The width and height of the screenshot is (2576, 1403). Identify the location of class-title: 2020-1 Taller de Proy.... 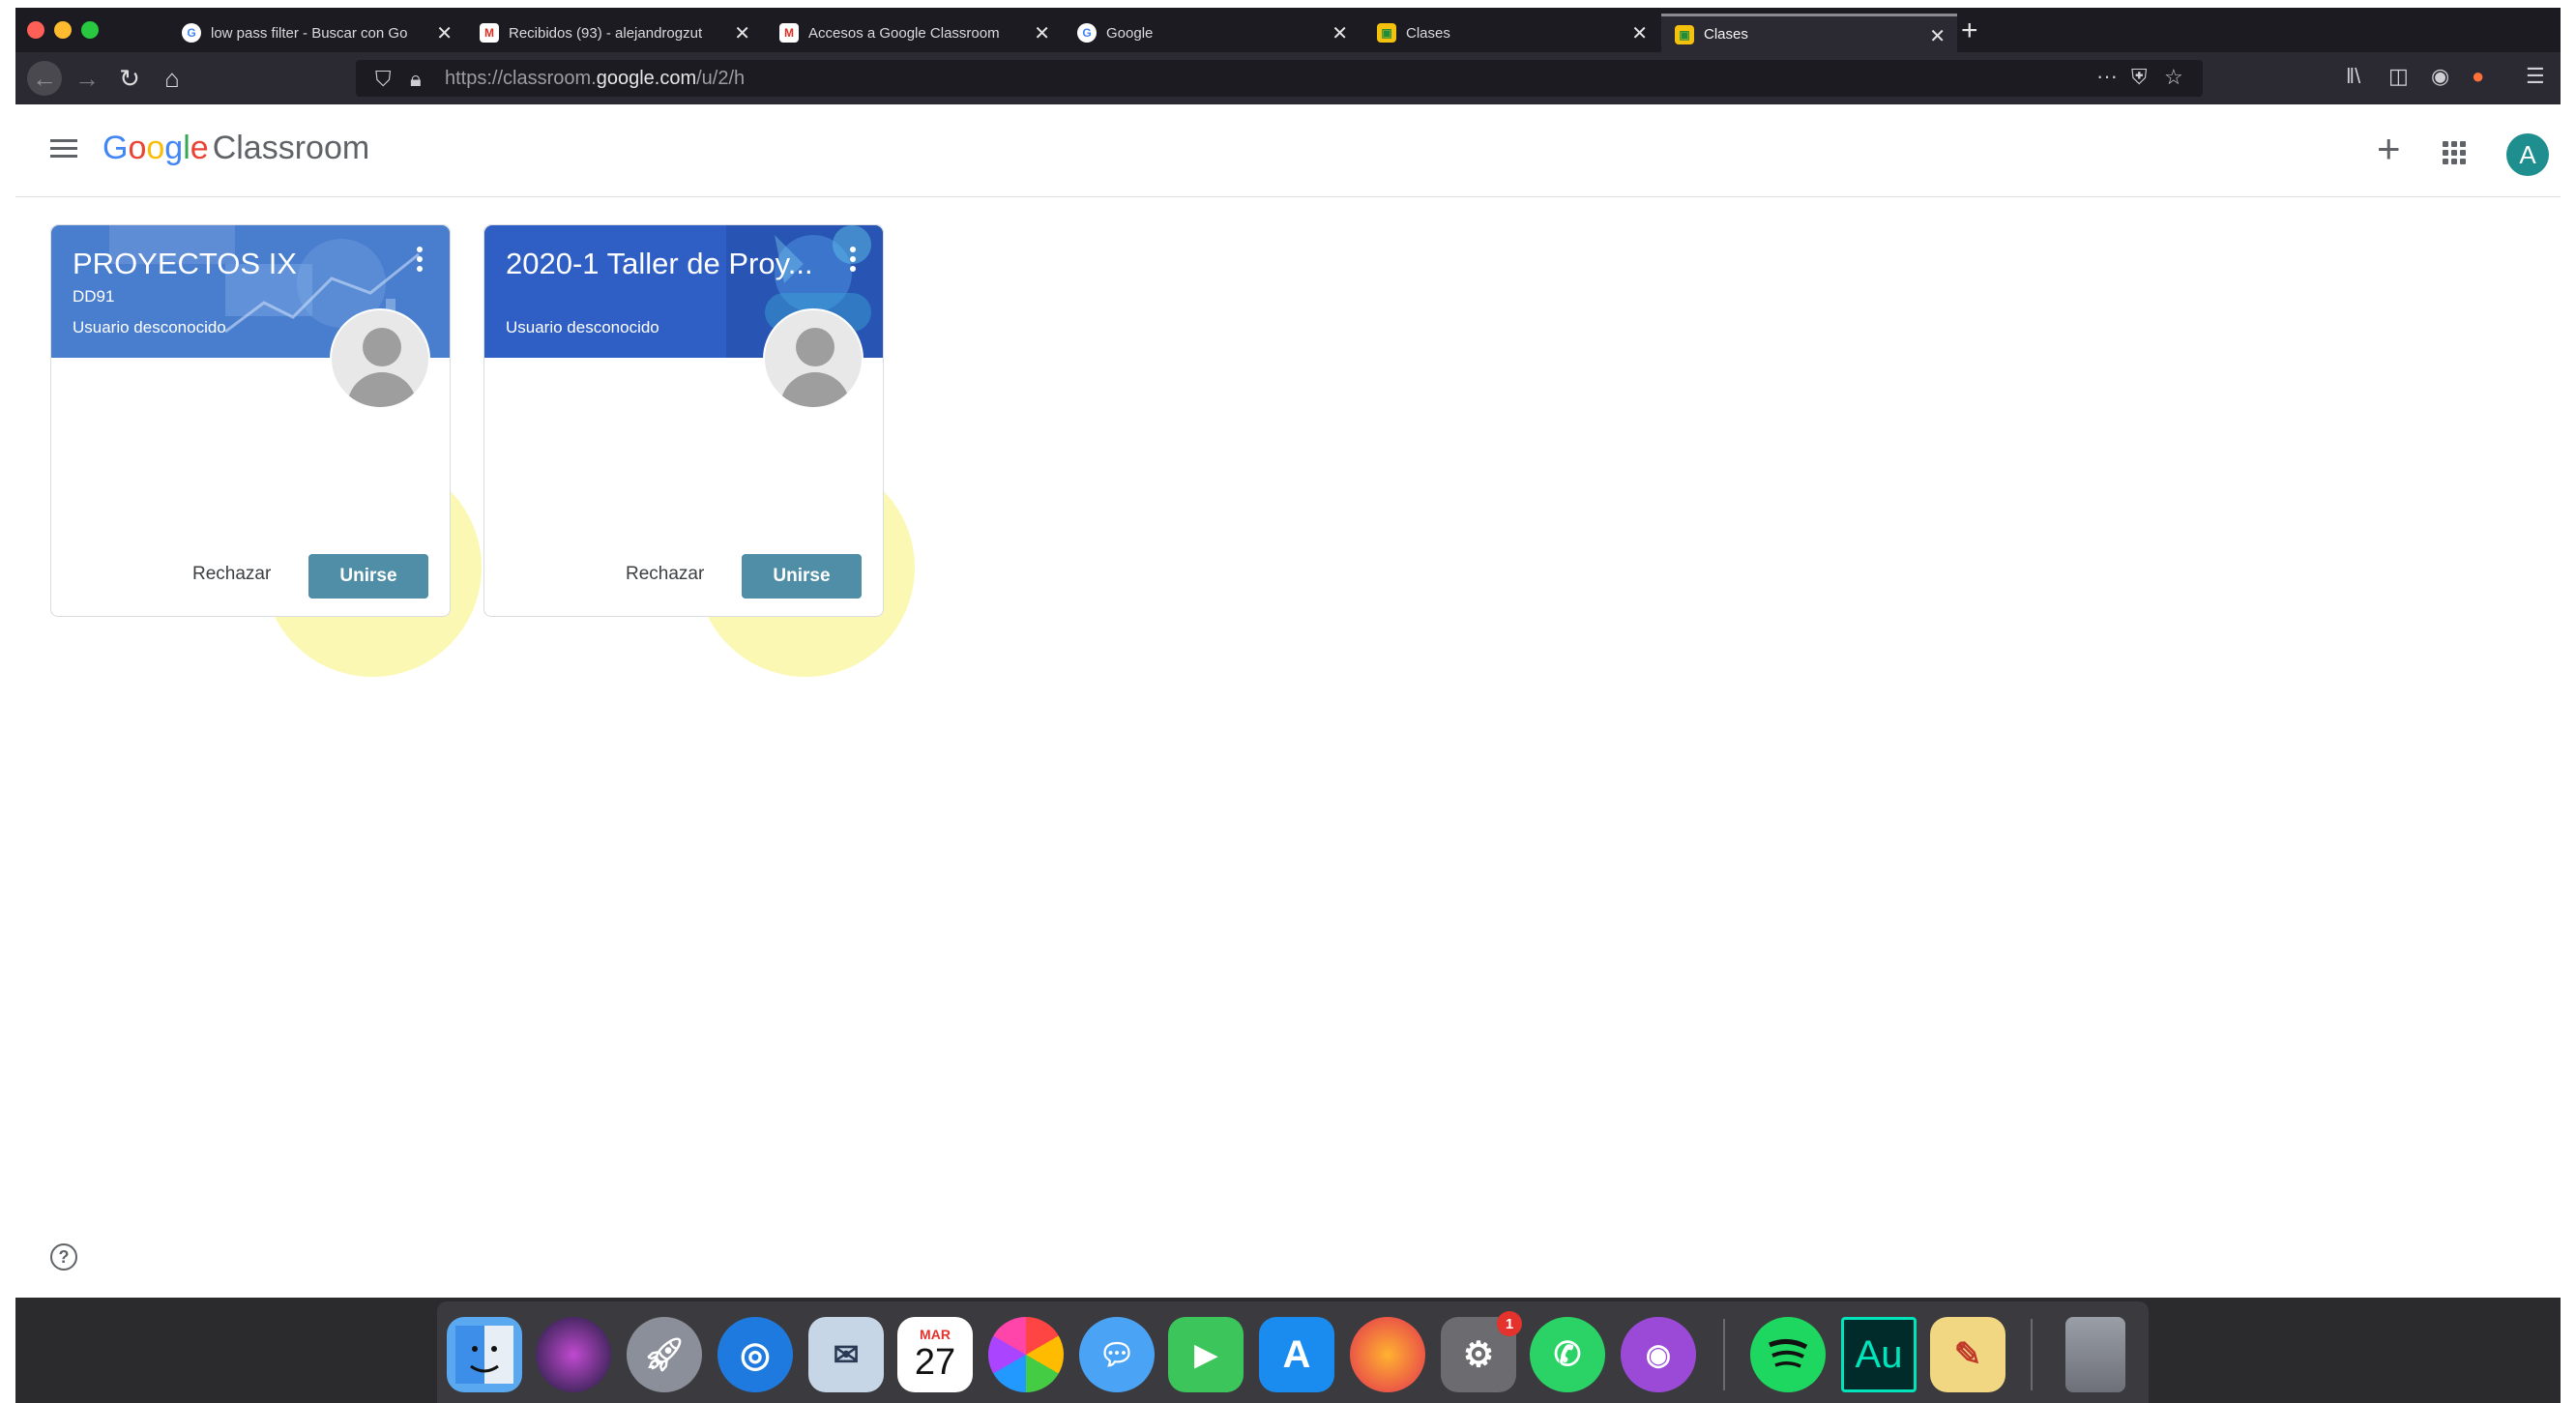
(665, 264).